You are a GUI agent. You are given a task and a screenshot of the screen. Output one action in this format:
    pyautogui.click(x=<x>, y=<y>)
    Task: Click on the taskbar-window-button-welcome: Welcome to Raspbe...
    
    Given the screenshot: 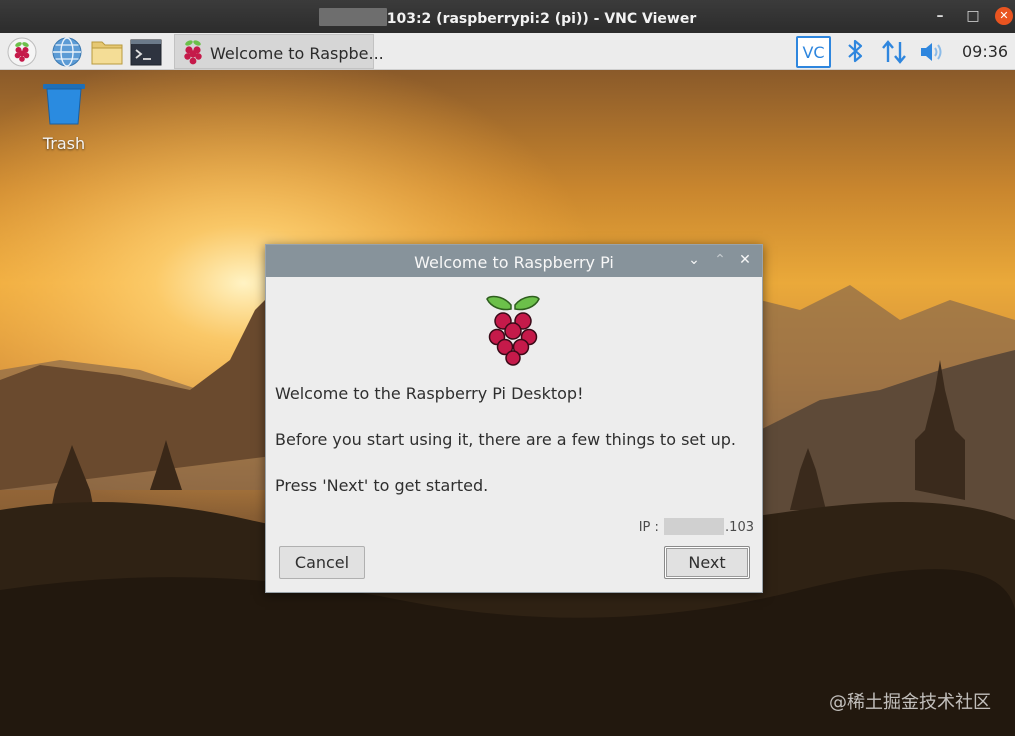 What is the action you would take?
    pyautogui.click(x=279, y=51)
    